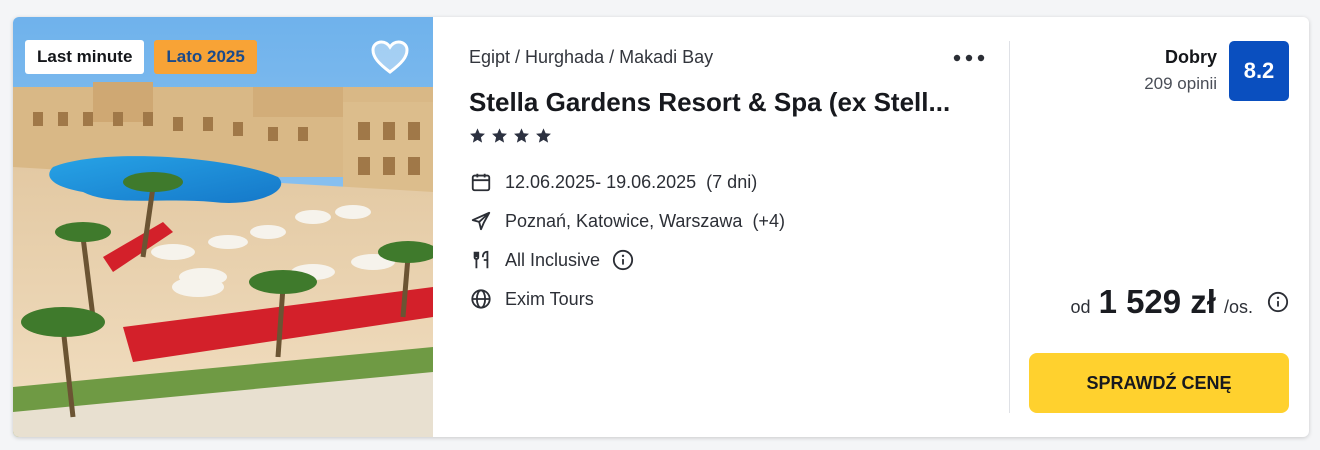 The image size is (1320, 450). What do you see at coordinates (1159, 383) in the screenshot?
I see `check-price-button: SPRAWDŹ CENĘ` at bounding box center [1159, 383].